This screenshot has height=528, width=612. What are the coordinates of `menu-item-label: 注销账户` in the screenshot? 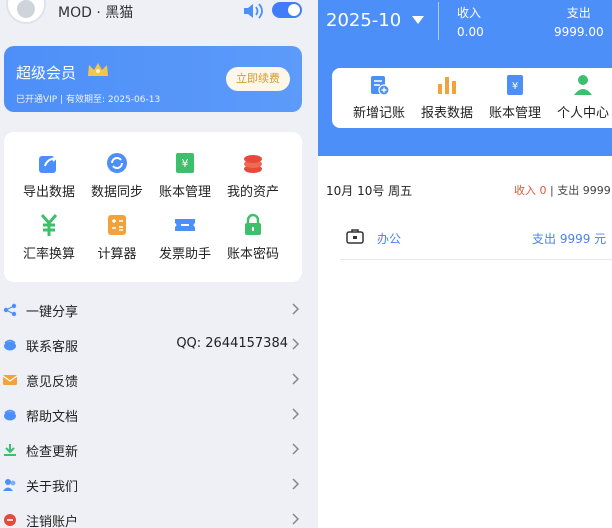 It's located at (52, 521).